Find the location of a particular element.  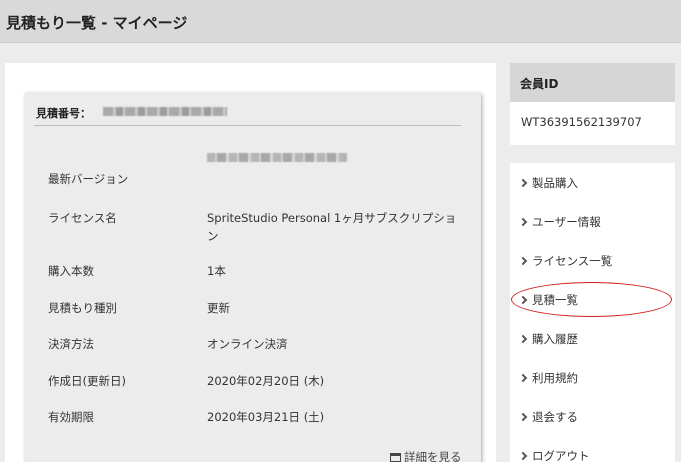

expiry-date-label: 有効期限 is located at coordinates (71, 417).